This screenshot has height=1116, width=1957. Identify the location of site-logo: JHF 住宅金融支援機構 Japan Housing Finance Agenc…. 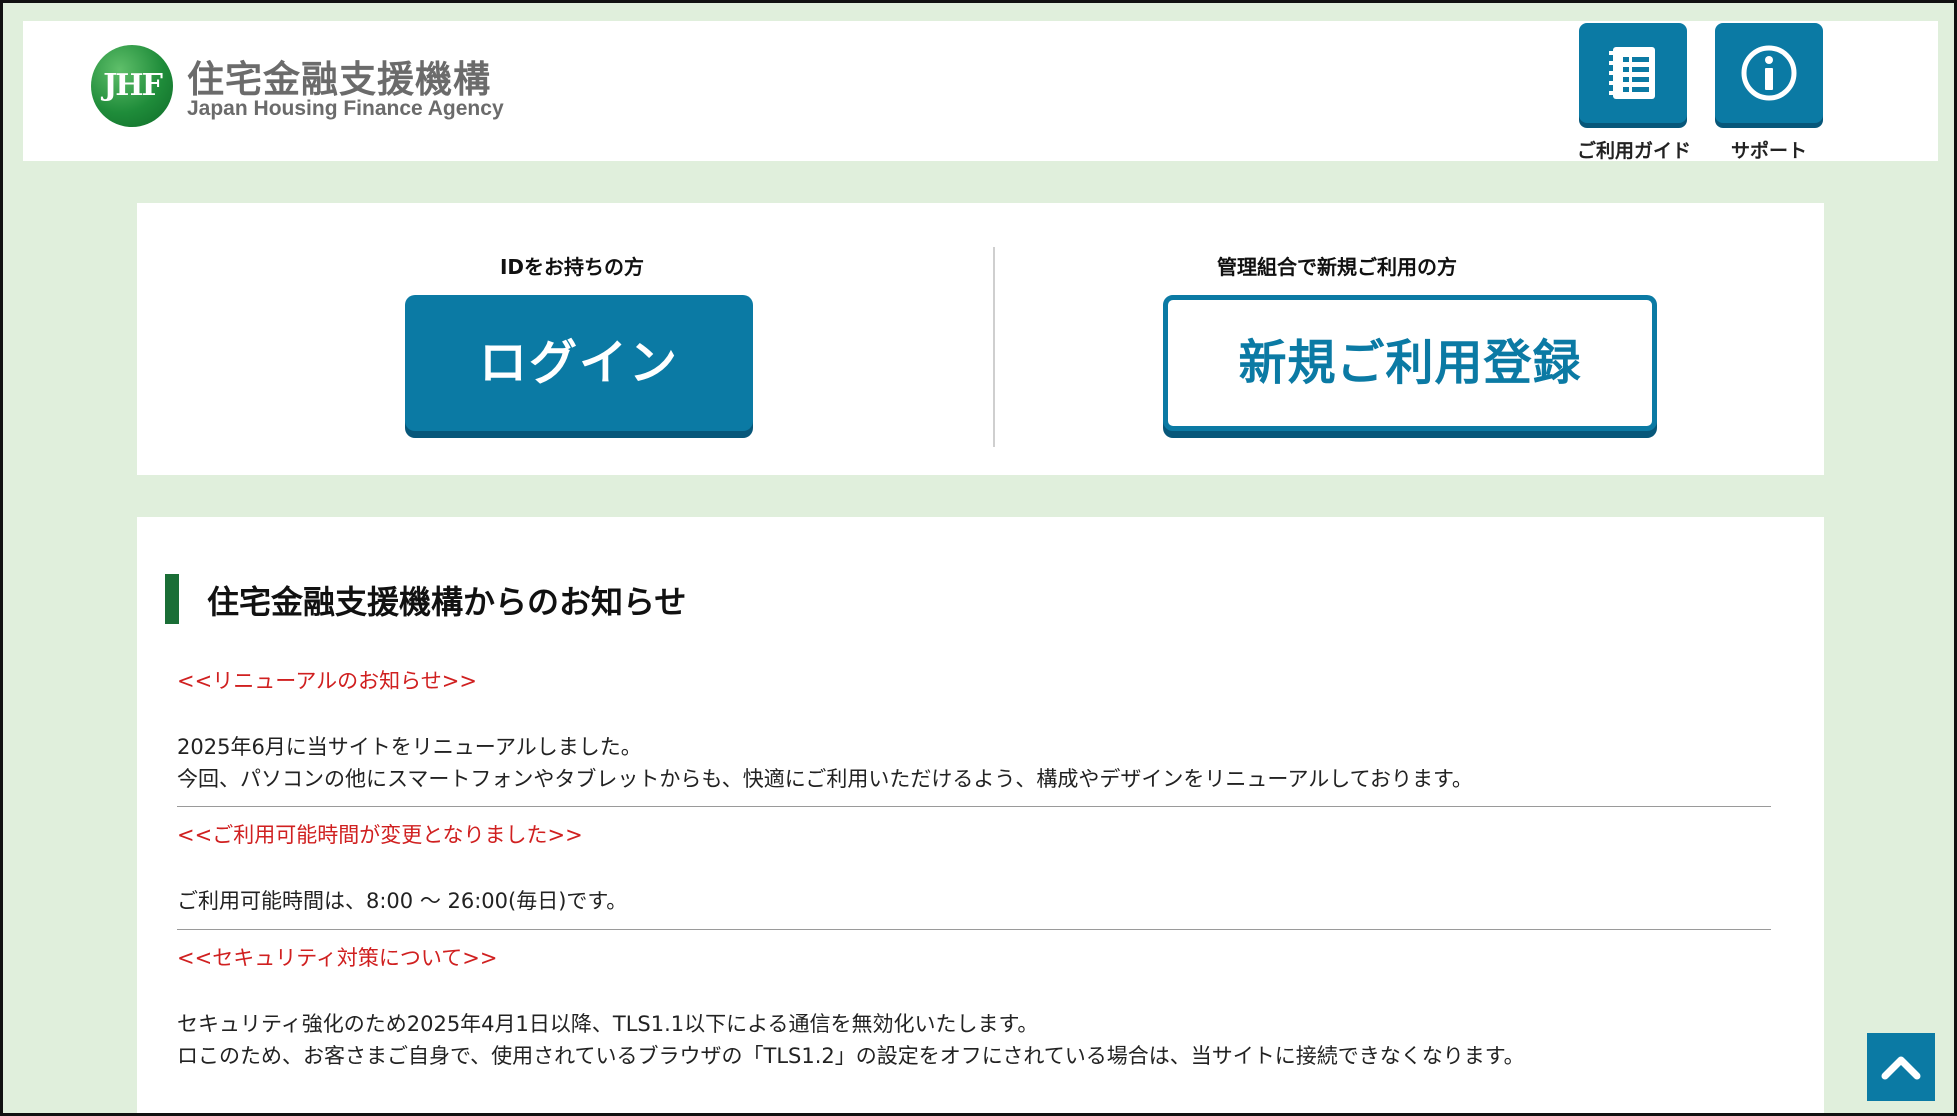
(316, 88).